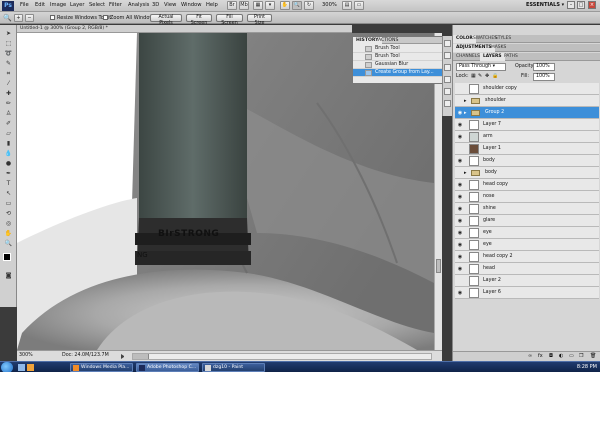 The height and width of the screenshot is (438, 600). I want to click on layer-row: ◉ glare, so click(527, 221).